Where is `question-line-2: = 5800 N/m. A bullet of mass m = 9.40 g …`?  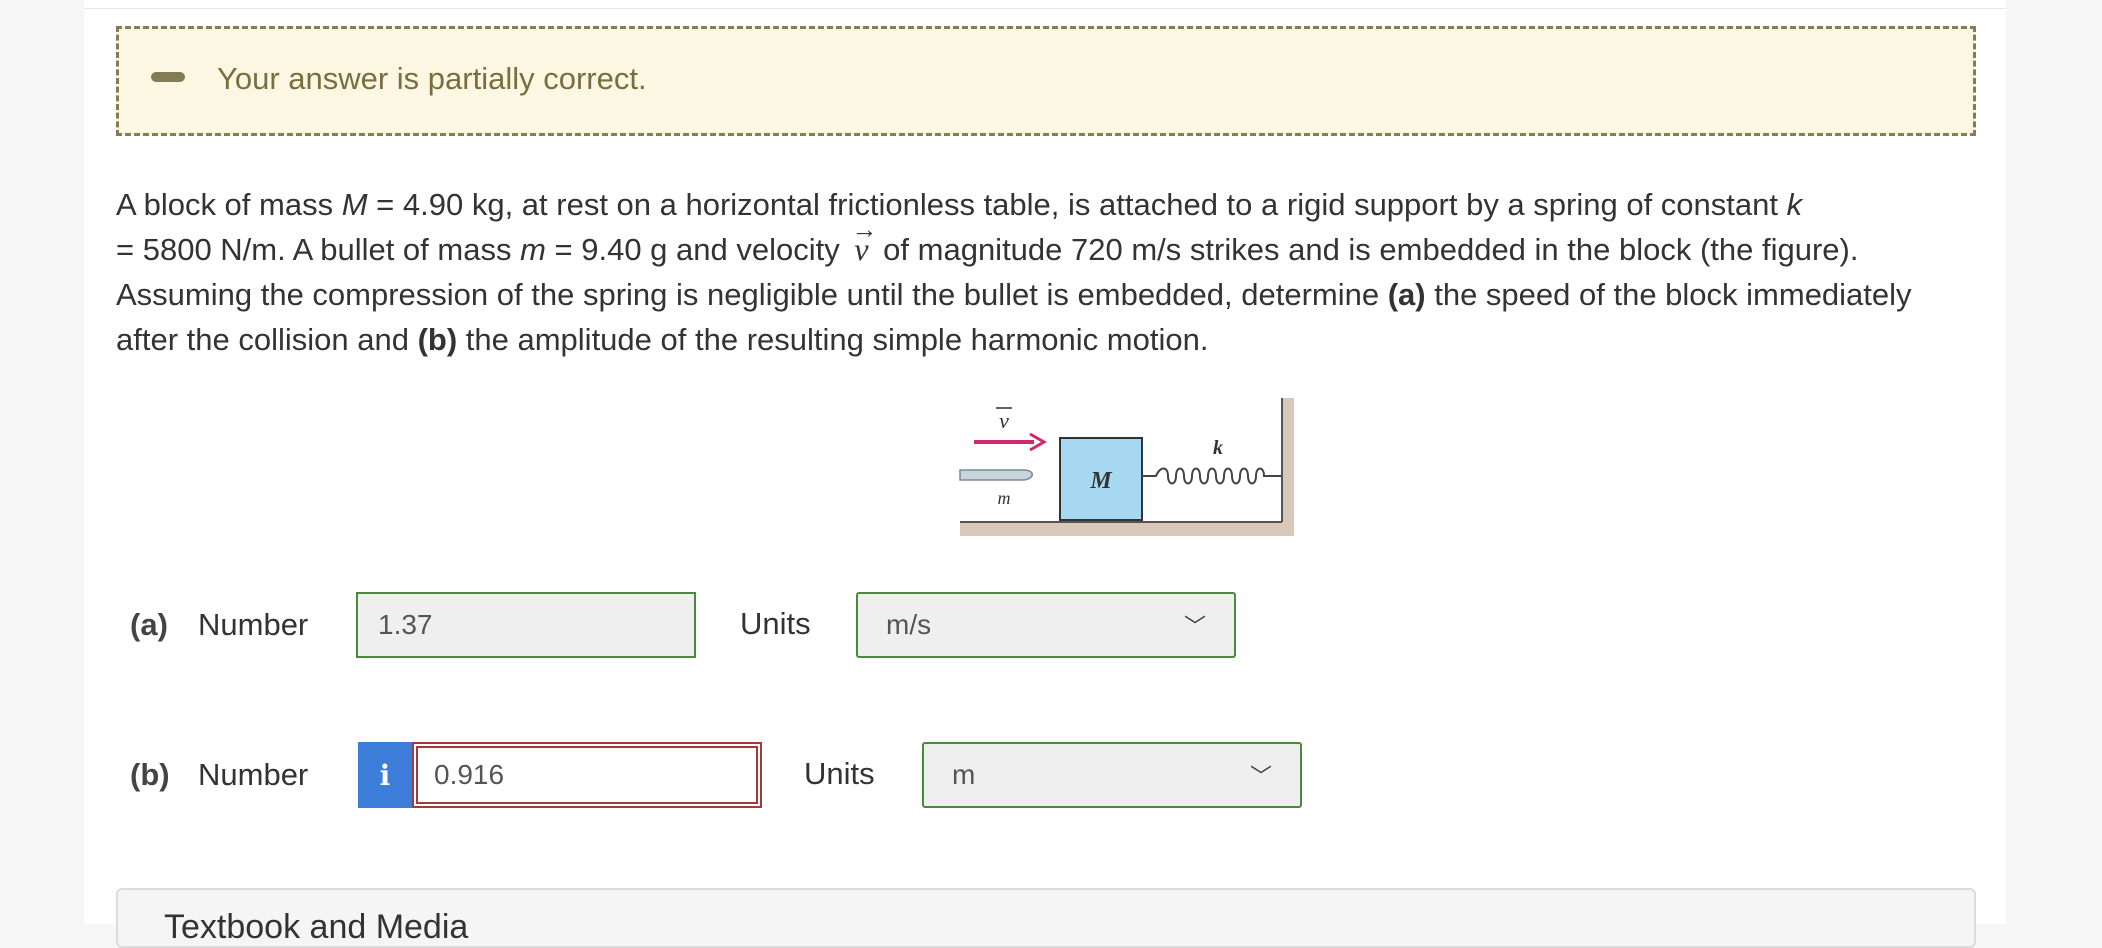 question-line-2: = 5800 N/m. A bullet of mass m = 9.40 g … is located at coordinates (1056, 243).